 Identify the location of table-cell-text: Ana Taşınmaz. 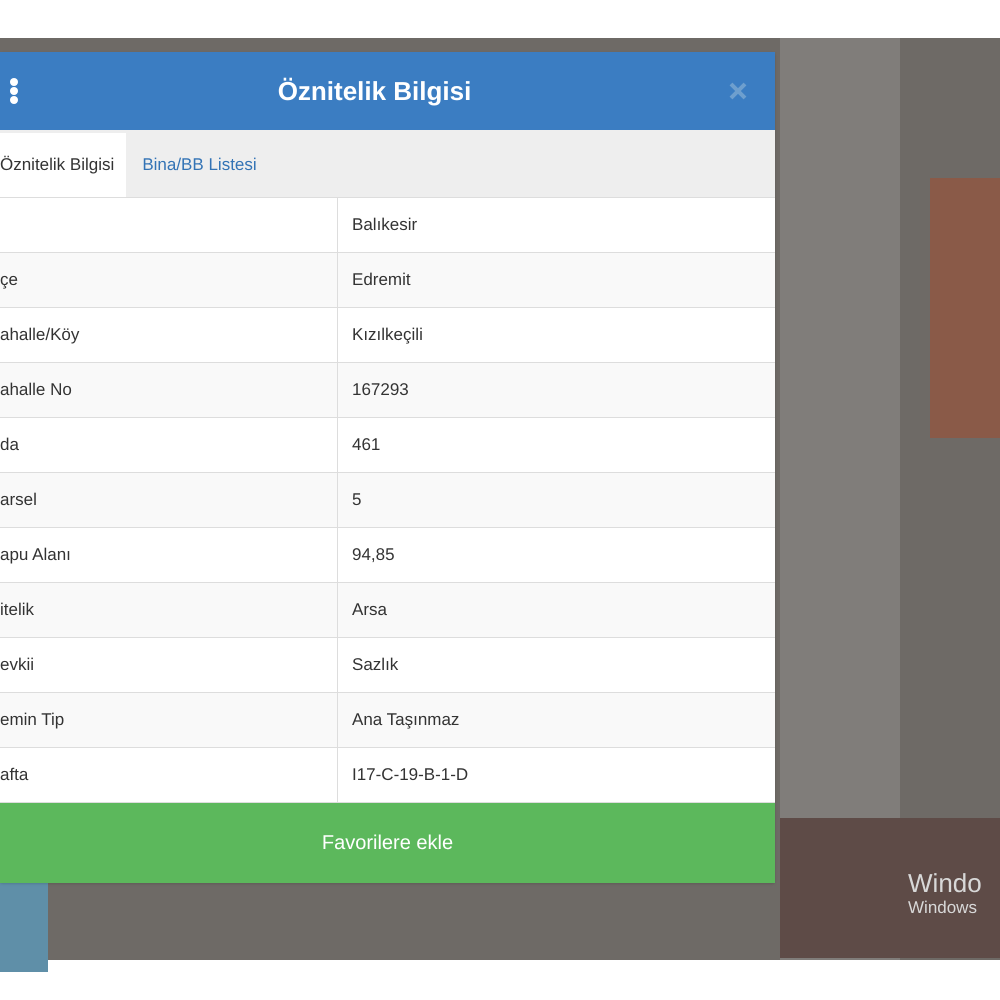
(406, 720).